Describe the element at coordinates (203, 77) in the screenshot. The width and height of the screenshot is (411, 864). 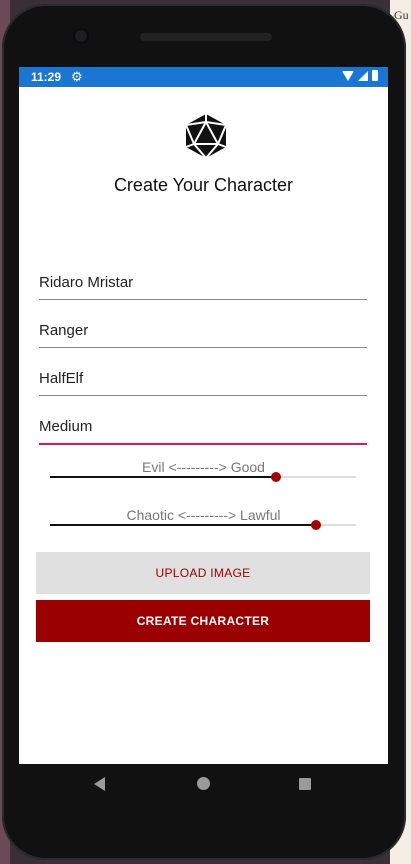
I see `status-bar: 11:29 ⚙` at that location.